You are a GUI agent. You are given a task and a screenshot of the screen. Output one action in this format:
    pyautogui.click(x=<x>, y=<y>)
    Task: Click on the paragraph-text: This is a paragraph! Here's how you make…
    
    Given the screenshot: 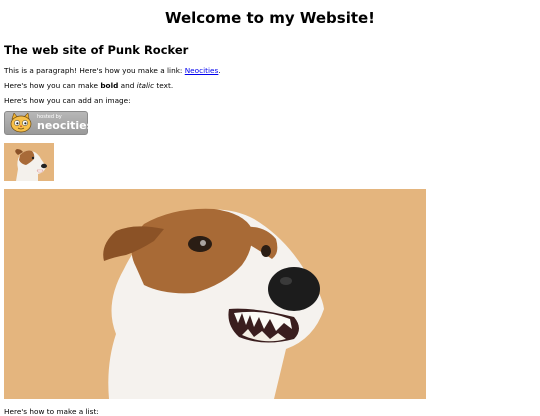 What is the action you would take?
    pyautogui.click(x=94, y=70)
    